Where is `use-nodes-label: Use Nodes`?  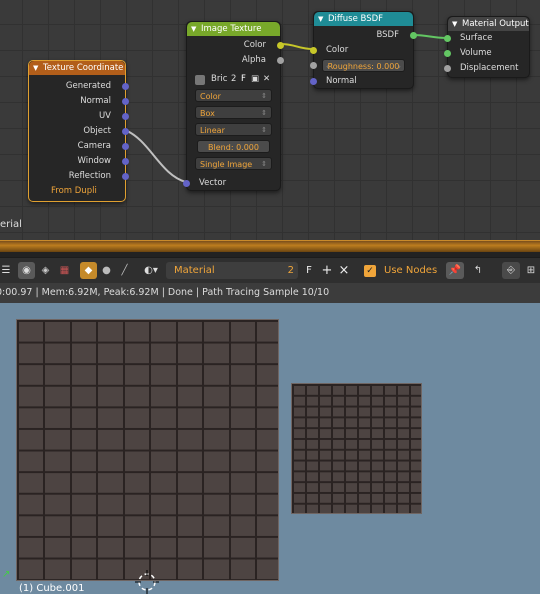
use-nodes-label: Use Nodes is located at coordinates (410, 270).